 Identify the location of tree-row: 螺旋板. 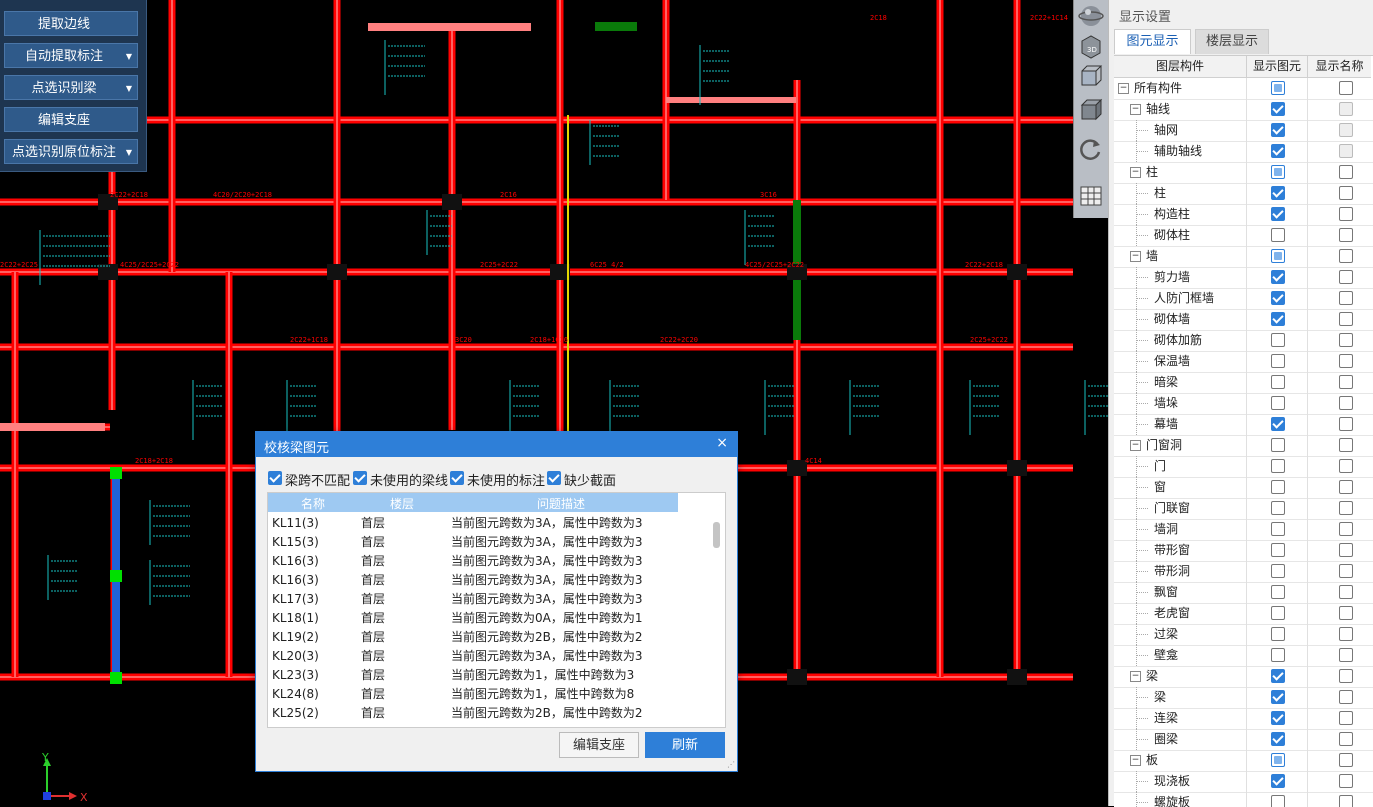
(1243, 799).